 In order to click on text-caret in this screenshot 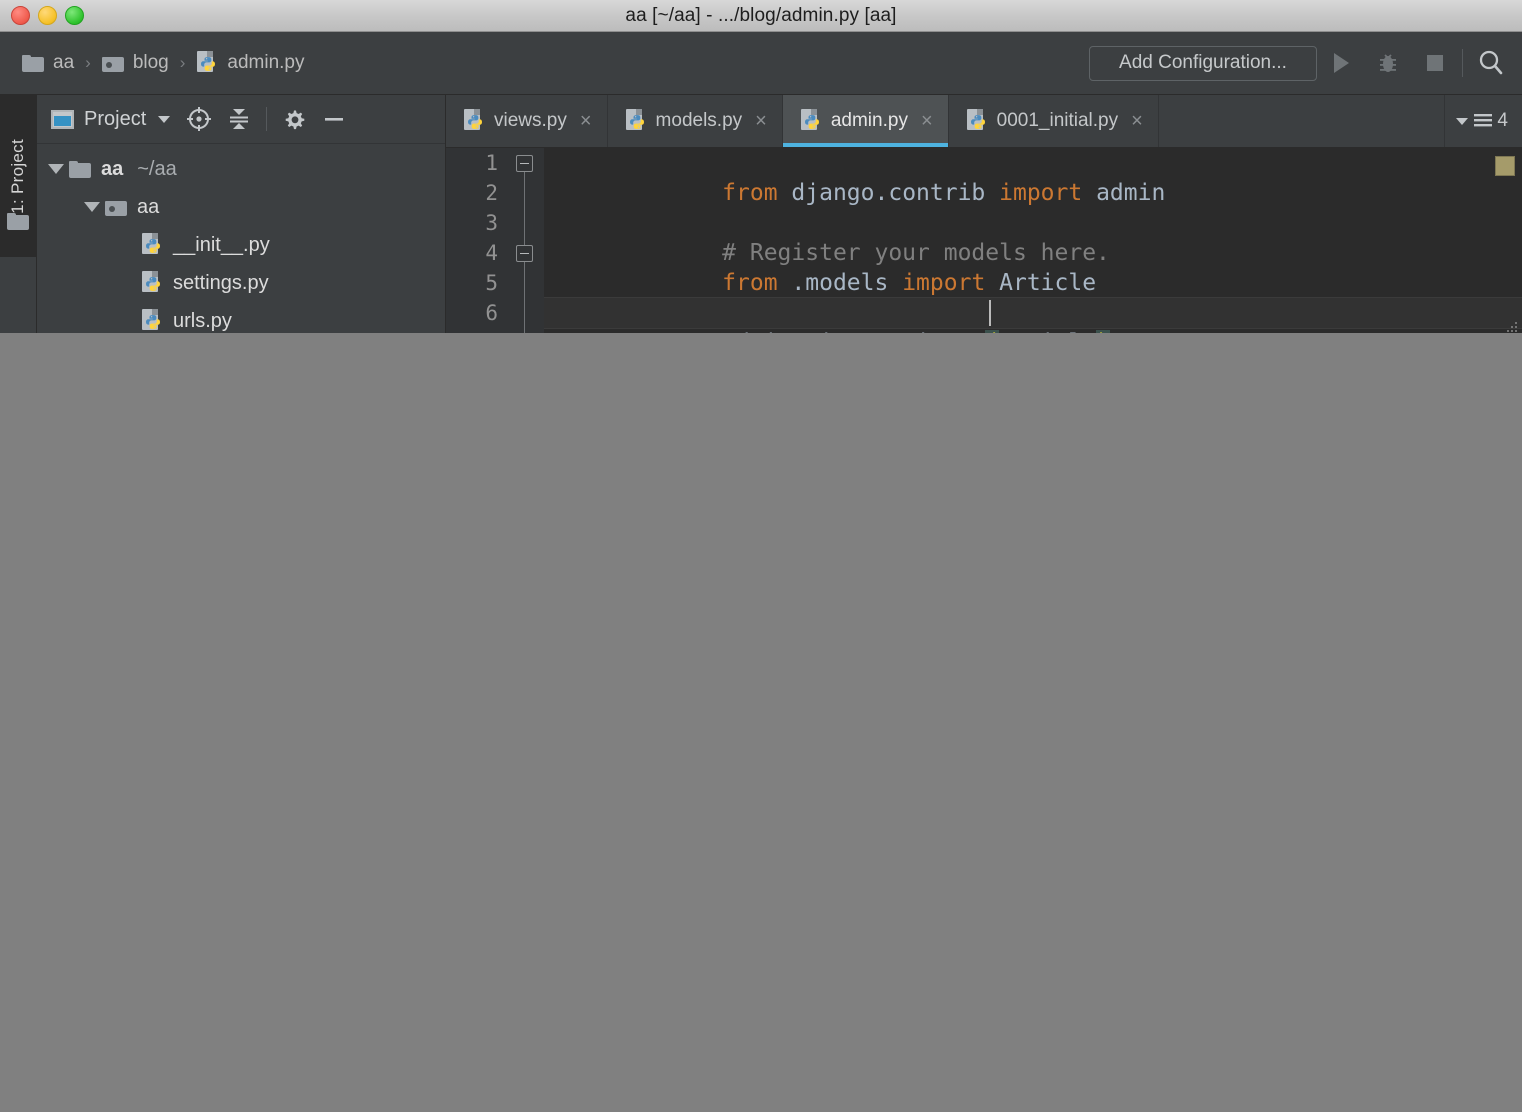, I will do `click(990, 313)`.